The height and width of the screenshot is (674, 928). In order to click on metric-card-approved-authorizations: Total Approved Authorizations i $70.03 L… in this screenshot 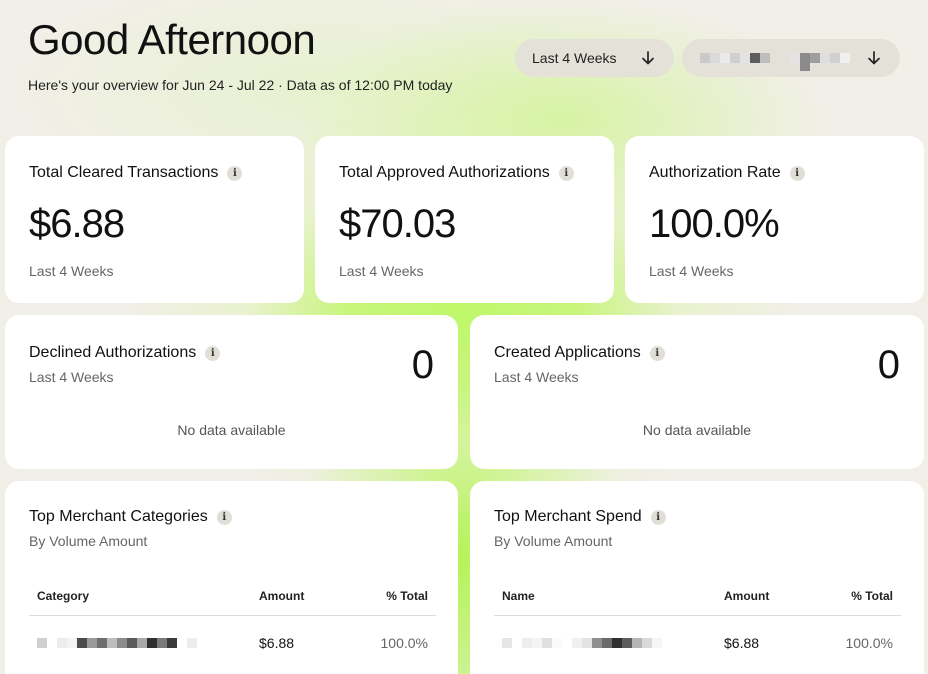, I will do `click(464, 219)`.